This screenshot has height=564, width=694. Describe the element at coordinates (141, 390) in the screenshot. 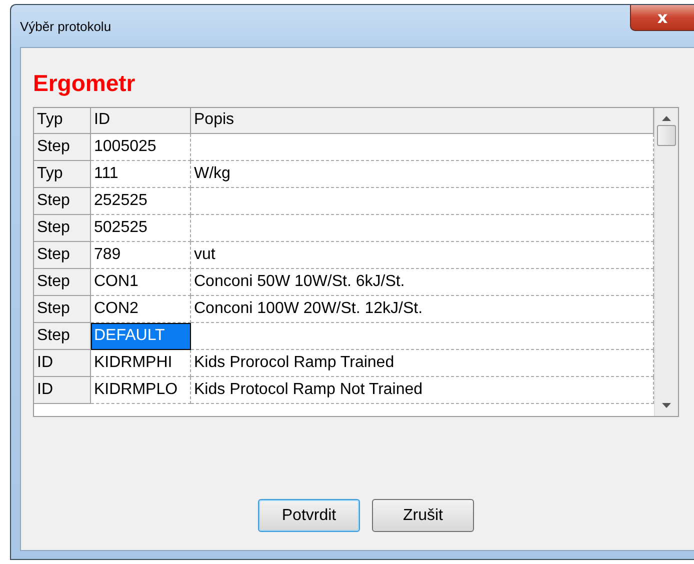

I see `table-cell: KIDRMPLO` at that location.